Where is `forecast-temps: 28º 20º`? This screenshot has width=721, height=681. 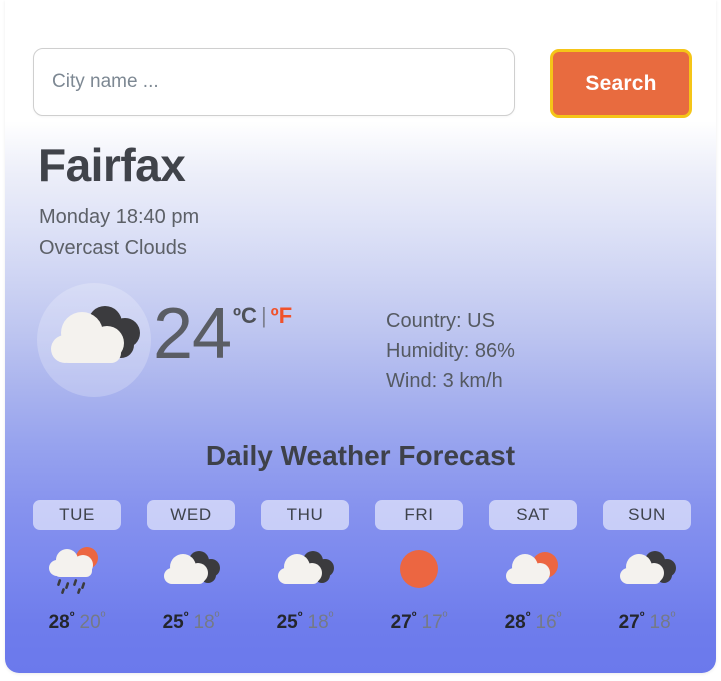
forecast-temps: 28º 20º is located at coordinates (77, 621).